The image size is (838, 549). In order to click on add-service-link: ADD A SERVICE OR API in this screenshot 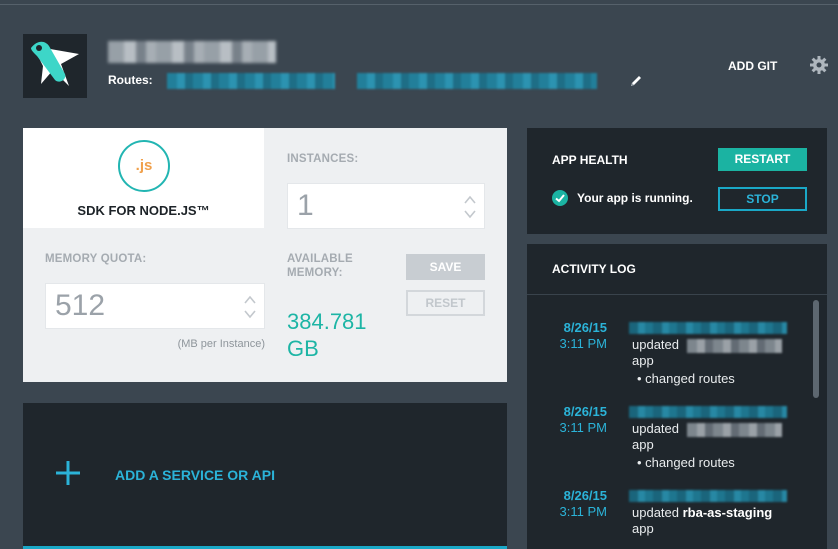, I will do `click(195, 475)`.